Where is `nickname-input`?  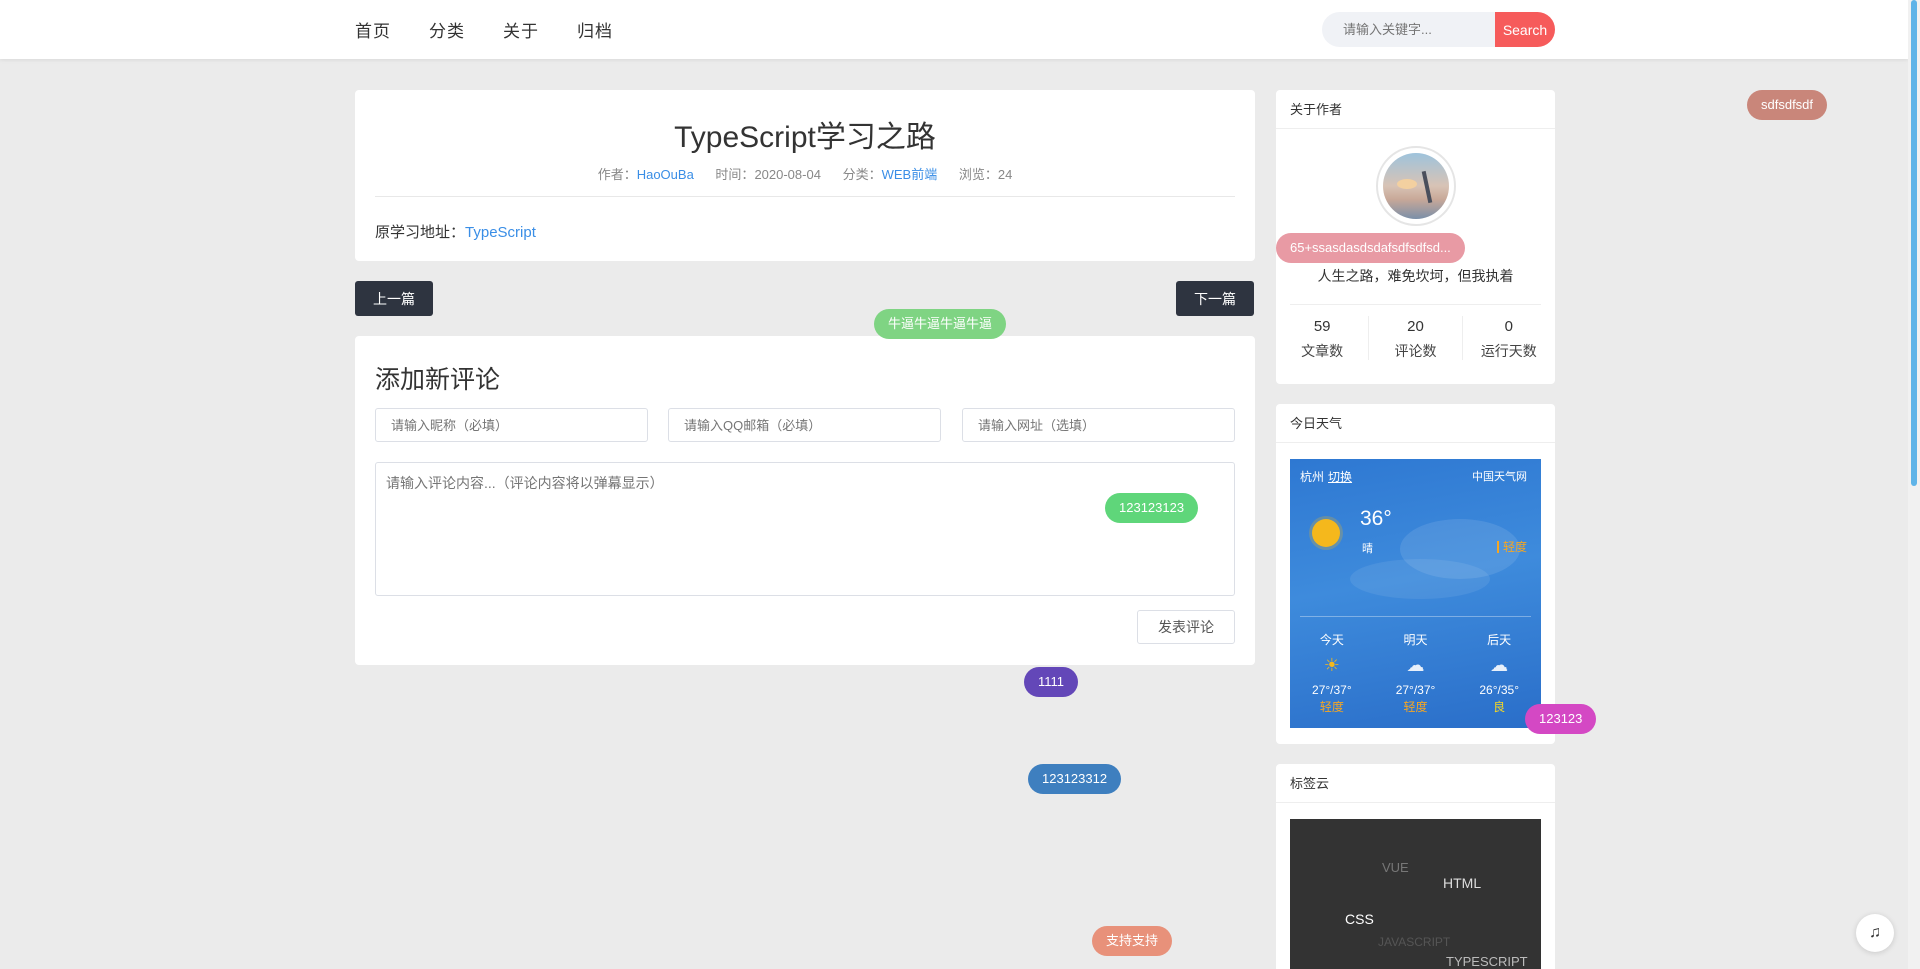 nickname-input is located at coordinates (511, 425).